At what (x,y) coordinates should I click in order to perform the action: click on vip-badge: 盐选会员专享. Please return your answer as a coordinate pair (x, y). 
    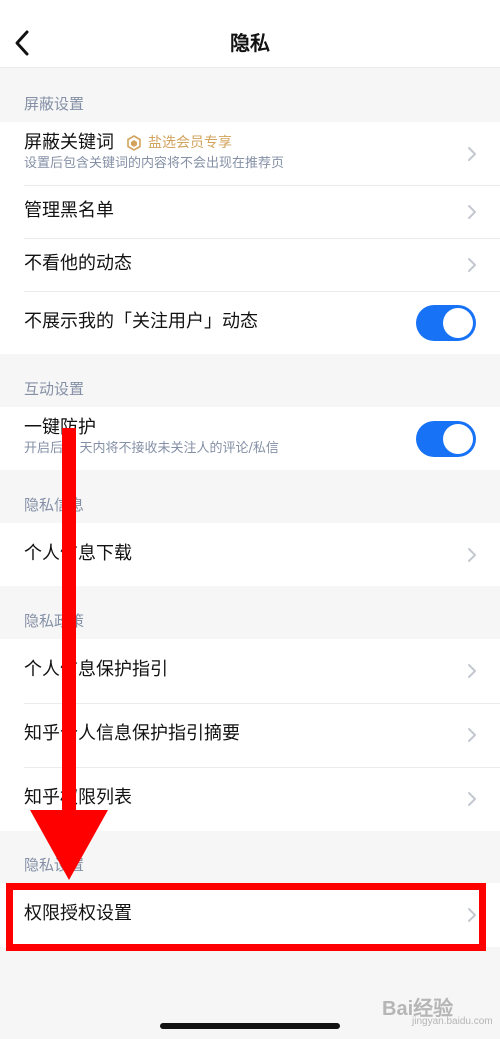
    Looking at the image, I should click on (179, 143).